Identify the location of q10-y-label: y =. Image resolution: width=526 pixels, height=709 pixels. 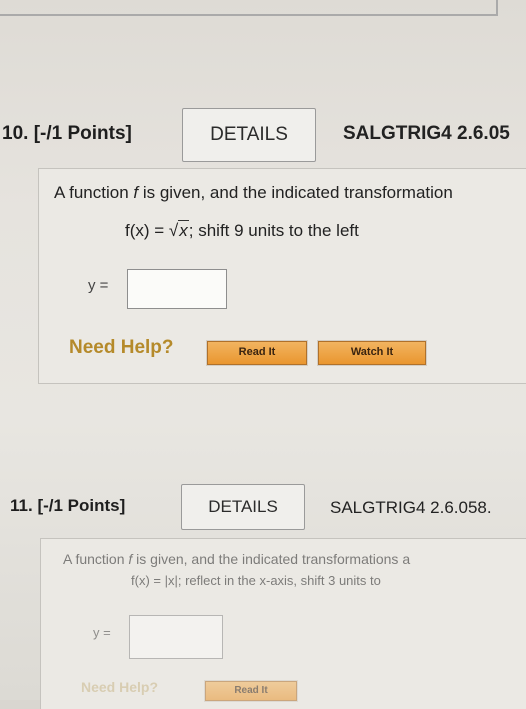
(98, 285).